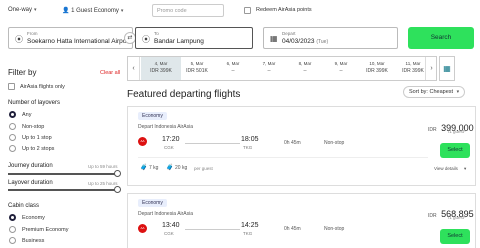  I want to click on to-label: To, so click(156, 33).